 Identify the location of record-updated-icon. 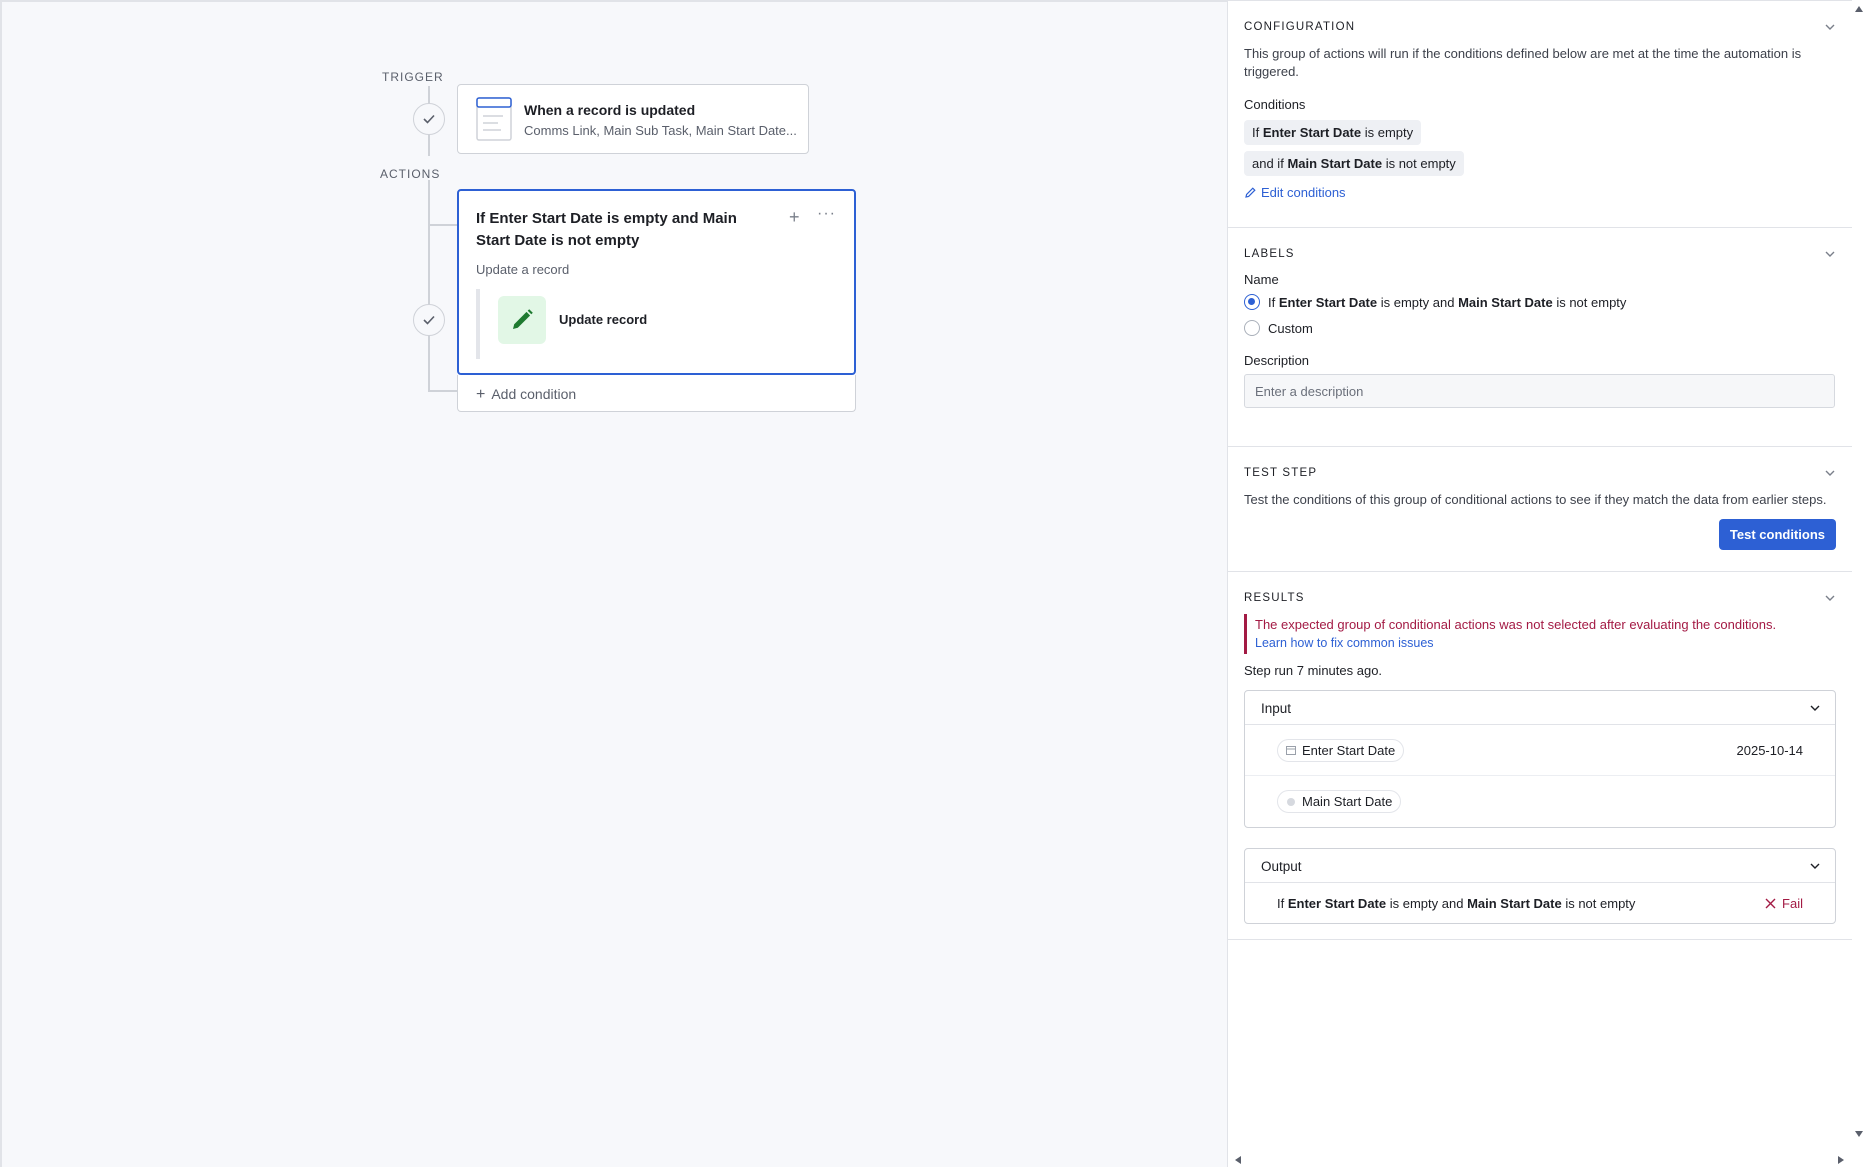
(494, 119).